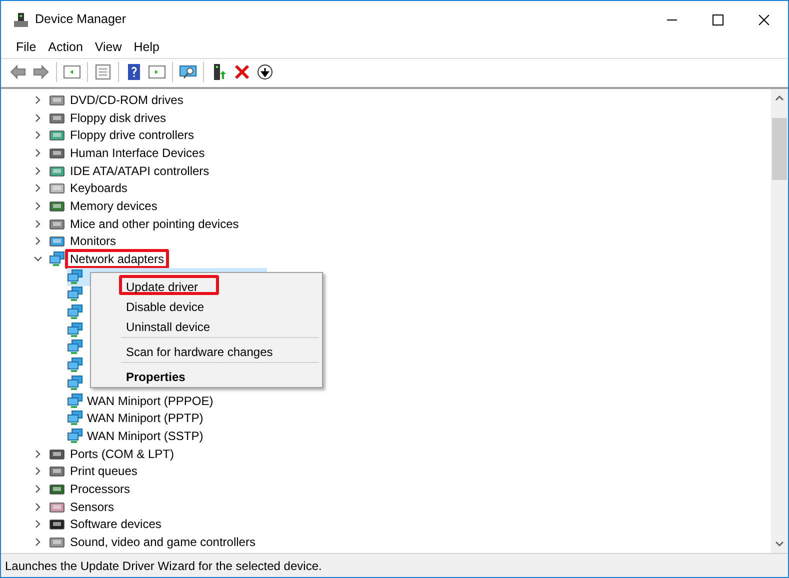 The height and width of the screenshot is (578, 789). I want to click on tree-item: IDE ATA/ATAPI controllers, so click(139, 170).